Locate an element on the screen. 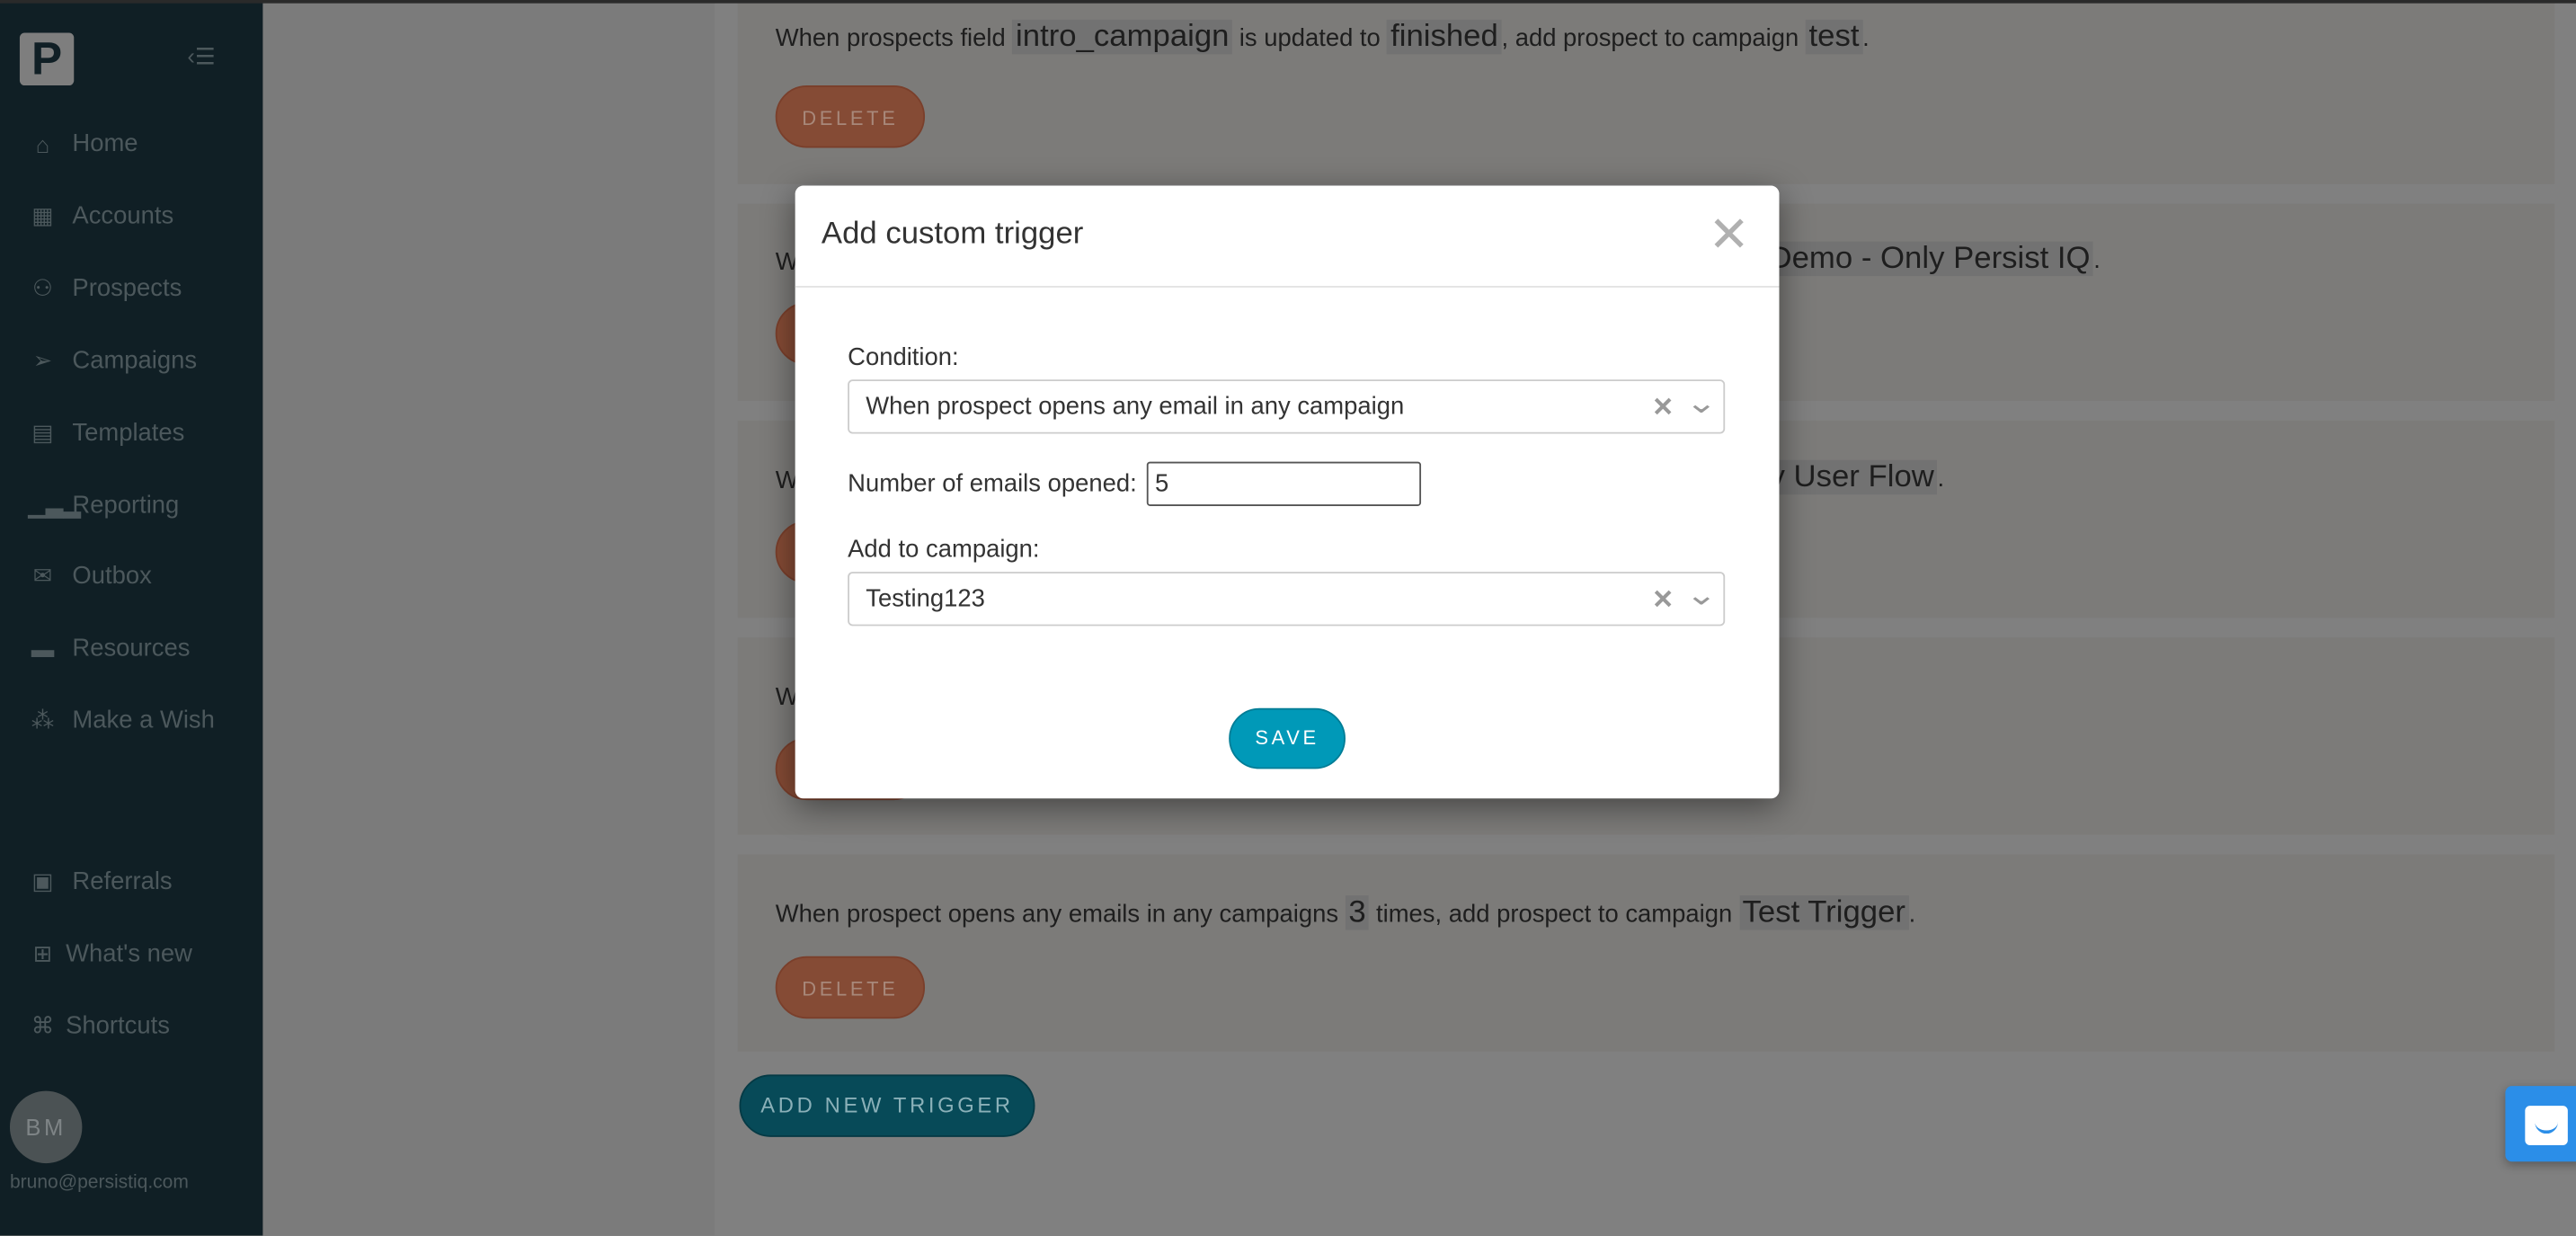 The width and height of the screenshot is (2576, 1236). persistiq-logo: P is located at coordinates (47, 59).